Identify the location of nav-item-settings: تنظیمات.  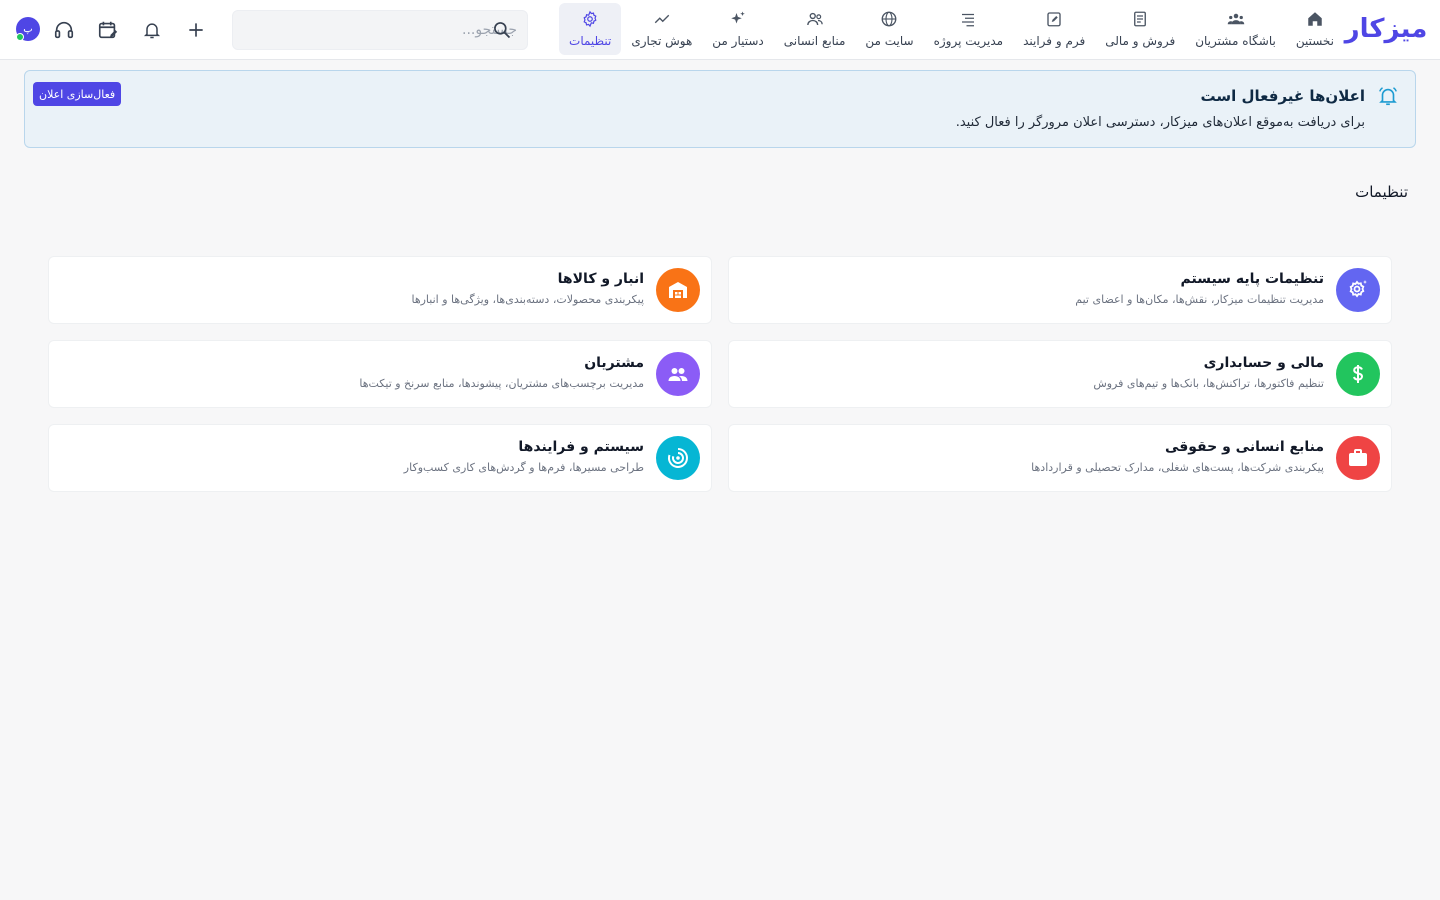
(590, 29).